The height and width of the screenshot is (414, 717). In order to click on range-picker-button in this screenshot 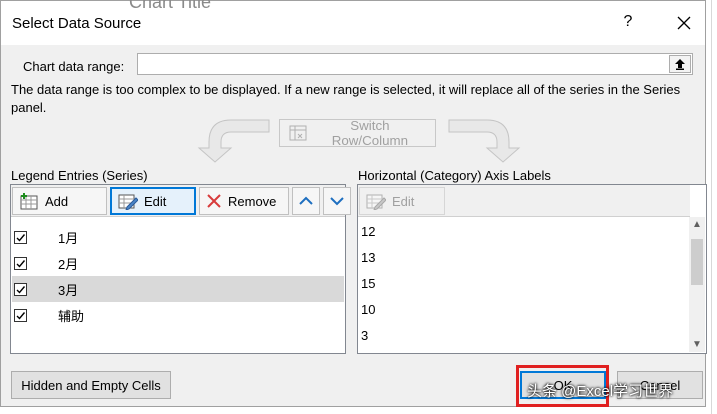, I will do `click(680, 64)`.